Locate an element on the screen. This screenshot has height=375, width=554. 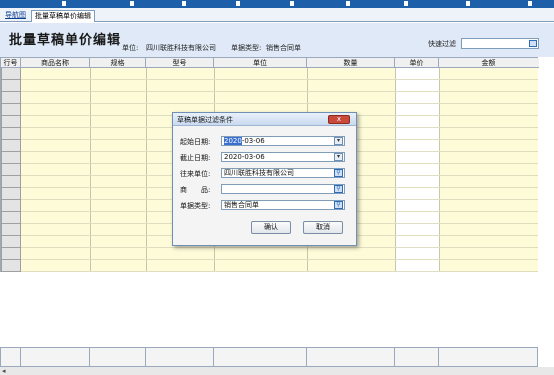
grid-header: 行号 商品名称 规格 型号 单位 数量 单价 金额 is located at coordinates (270, 63).